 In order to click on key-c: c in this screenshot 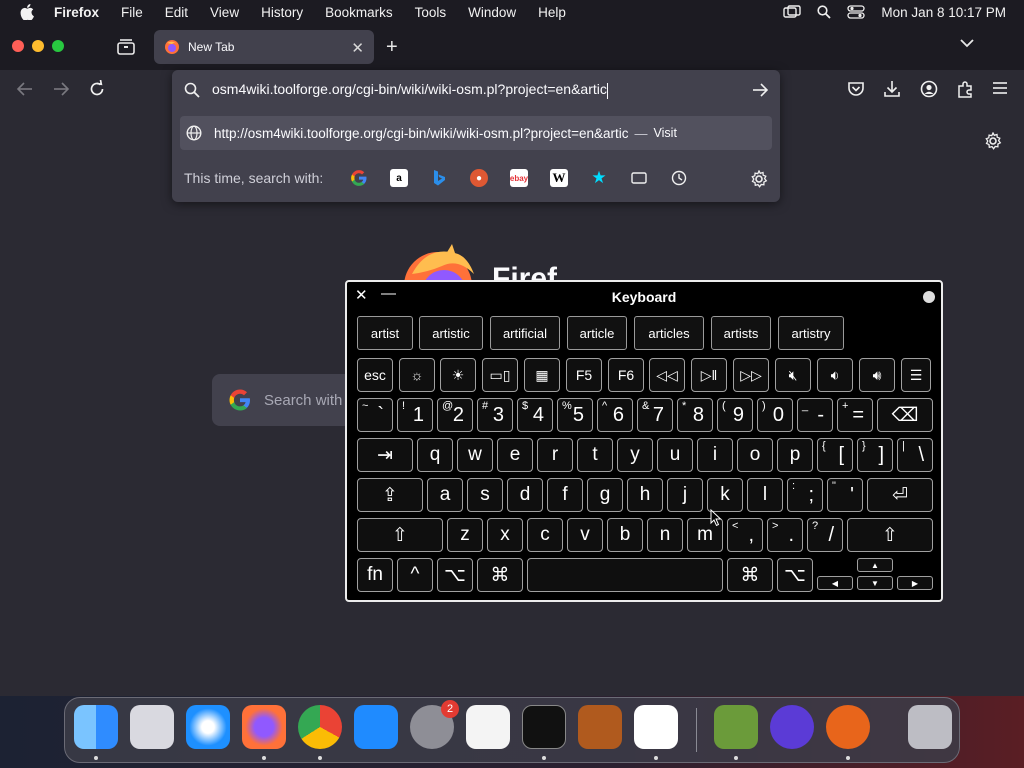, I will do `click(545, 535)`.